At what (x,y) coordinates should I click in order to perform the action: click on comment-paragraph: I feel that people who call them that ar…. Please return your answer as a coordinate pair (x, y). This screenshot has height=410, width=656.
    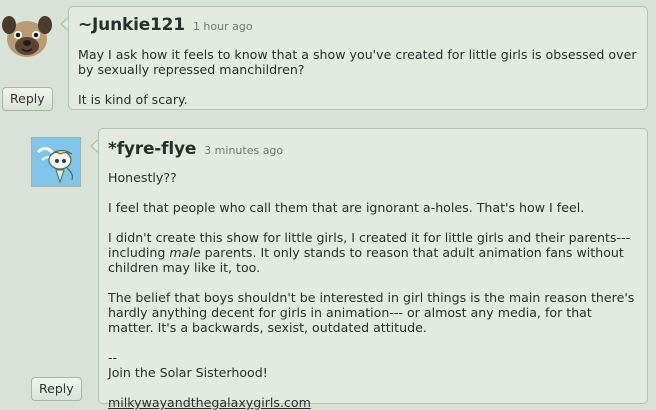
    Looking at the image, I should click on (346, 207).